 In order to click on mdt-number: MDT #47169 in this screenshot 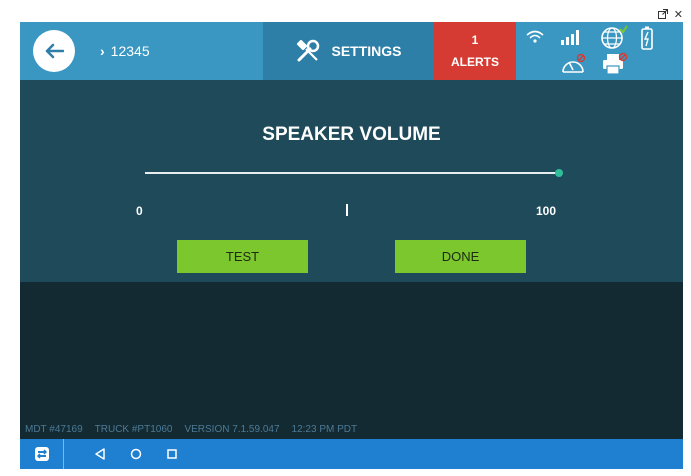, I will do `click(54, 429)`.